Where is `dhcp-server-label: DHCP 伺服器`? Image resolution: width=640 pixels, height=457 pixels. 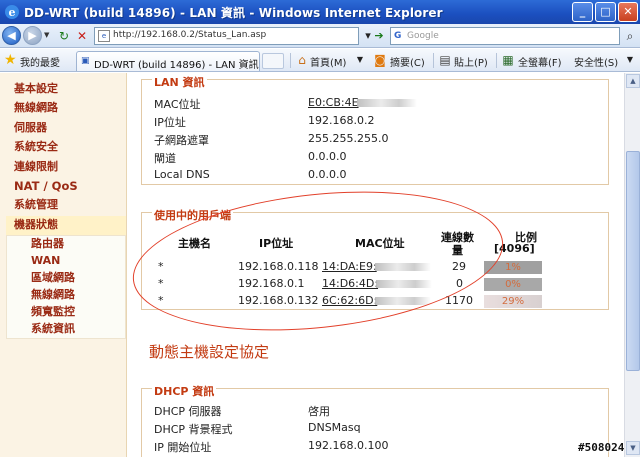
dhcp-server-label: DHCP 伺服器 is located at coordinates (188, 411).